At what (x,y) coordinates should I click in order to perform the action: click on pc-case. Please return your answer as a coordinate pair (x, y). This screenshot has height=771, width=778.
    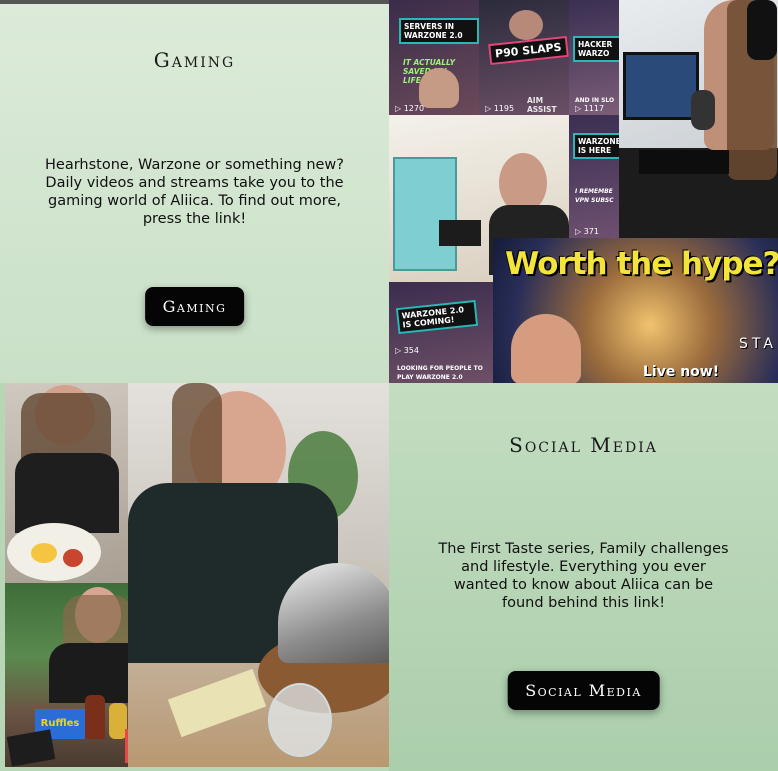
    Looking at the image, I should click on (425, 214).